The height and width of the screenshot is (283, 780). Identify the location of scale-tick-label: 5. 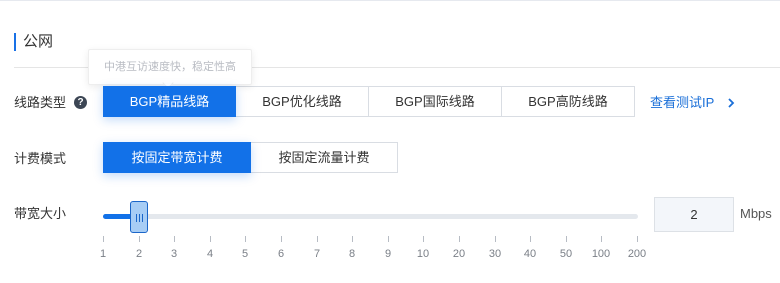
(245, 254).